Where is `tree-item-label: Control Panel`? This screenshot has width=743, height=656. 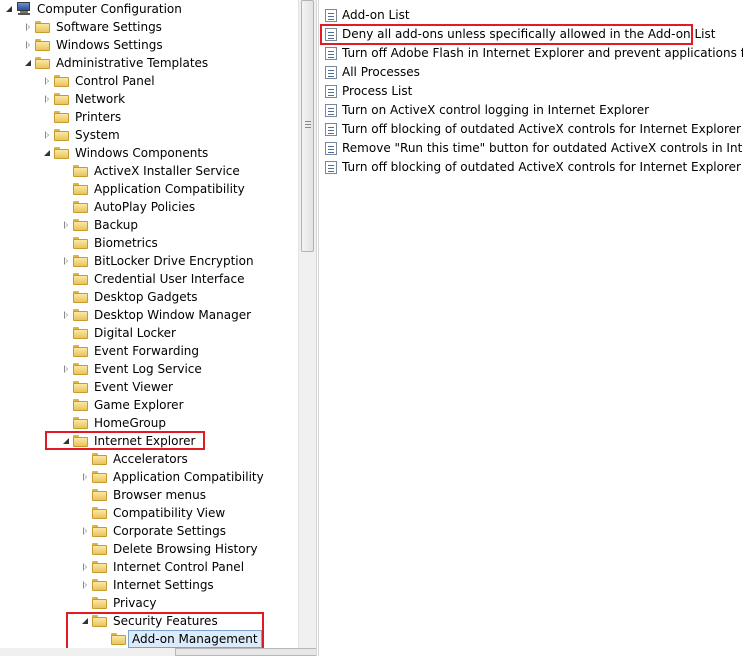 tree-item-label: Control Panel is located at coordinates (115, 81).